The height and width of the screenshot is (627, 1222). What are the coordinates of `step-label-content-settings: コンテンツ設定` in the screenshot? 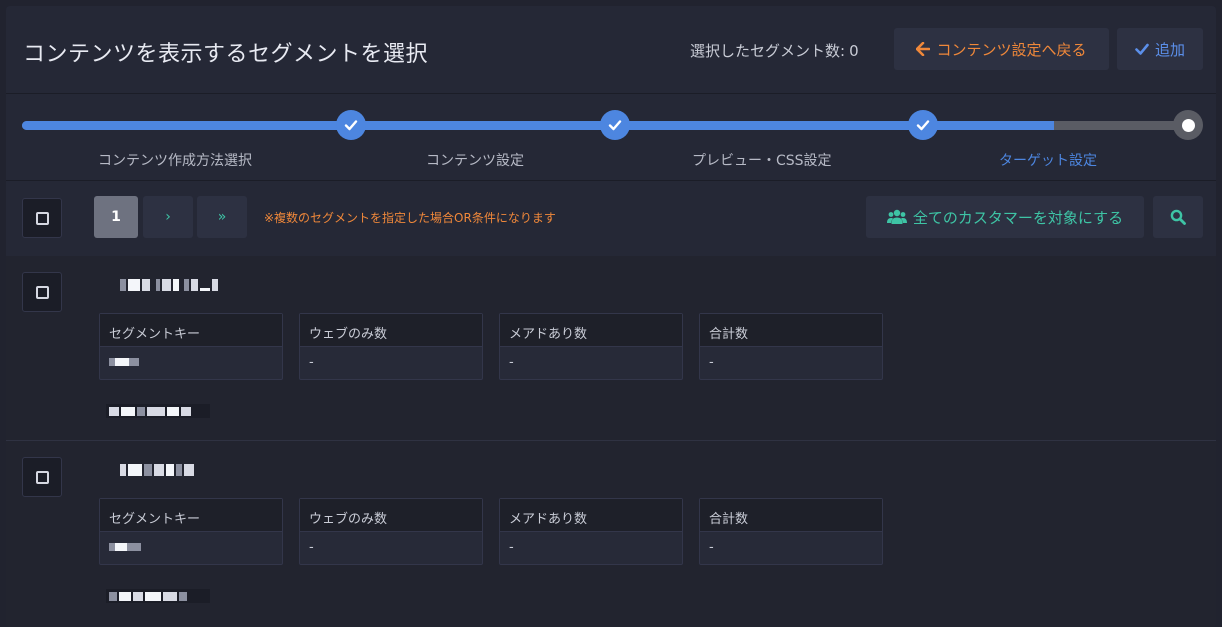 It's located at (475, 160).